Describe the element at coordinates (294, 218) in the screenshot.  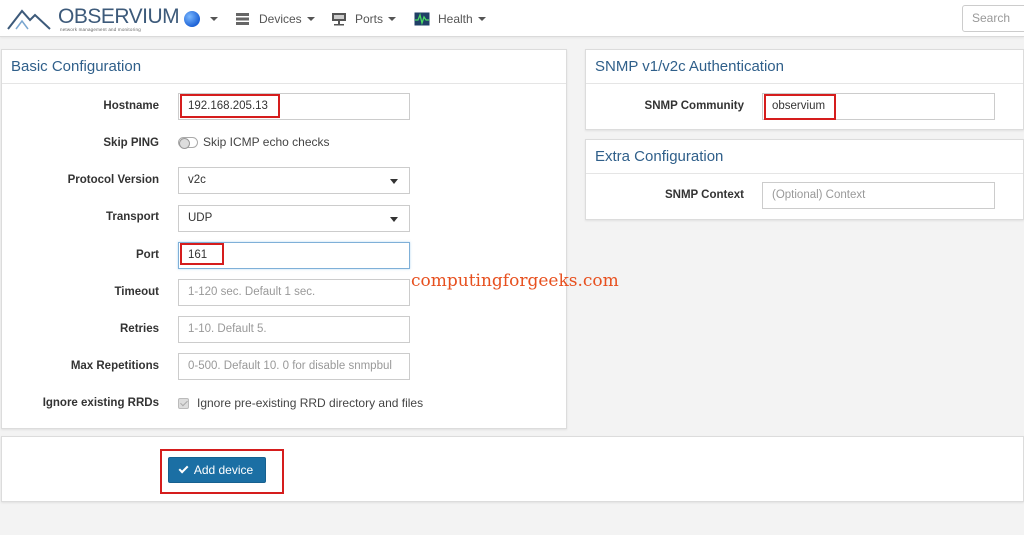
I see `transport-select: UDP` at that location.